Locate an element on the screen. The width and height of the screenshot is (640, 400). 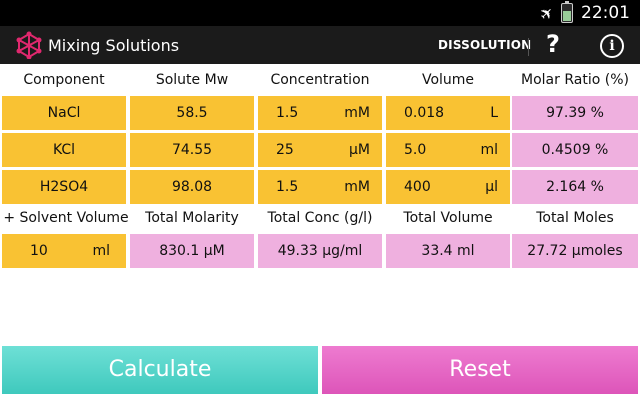
header-volume: Volume is located at coordinates (448, 80).